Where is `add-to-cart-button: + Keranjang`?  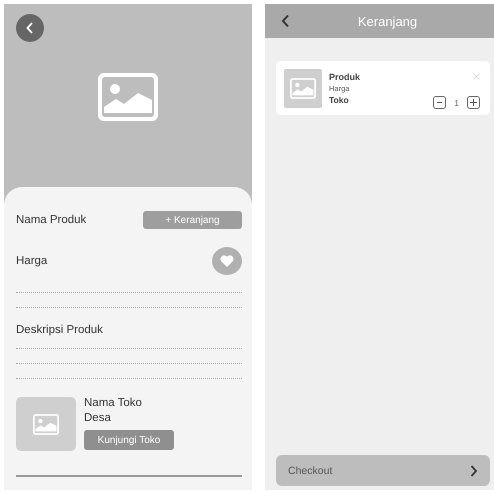 add-to-cart-button: + Keranjang is located at coordinates (192, 220).